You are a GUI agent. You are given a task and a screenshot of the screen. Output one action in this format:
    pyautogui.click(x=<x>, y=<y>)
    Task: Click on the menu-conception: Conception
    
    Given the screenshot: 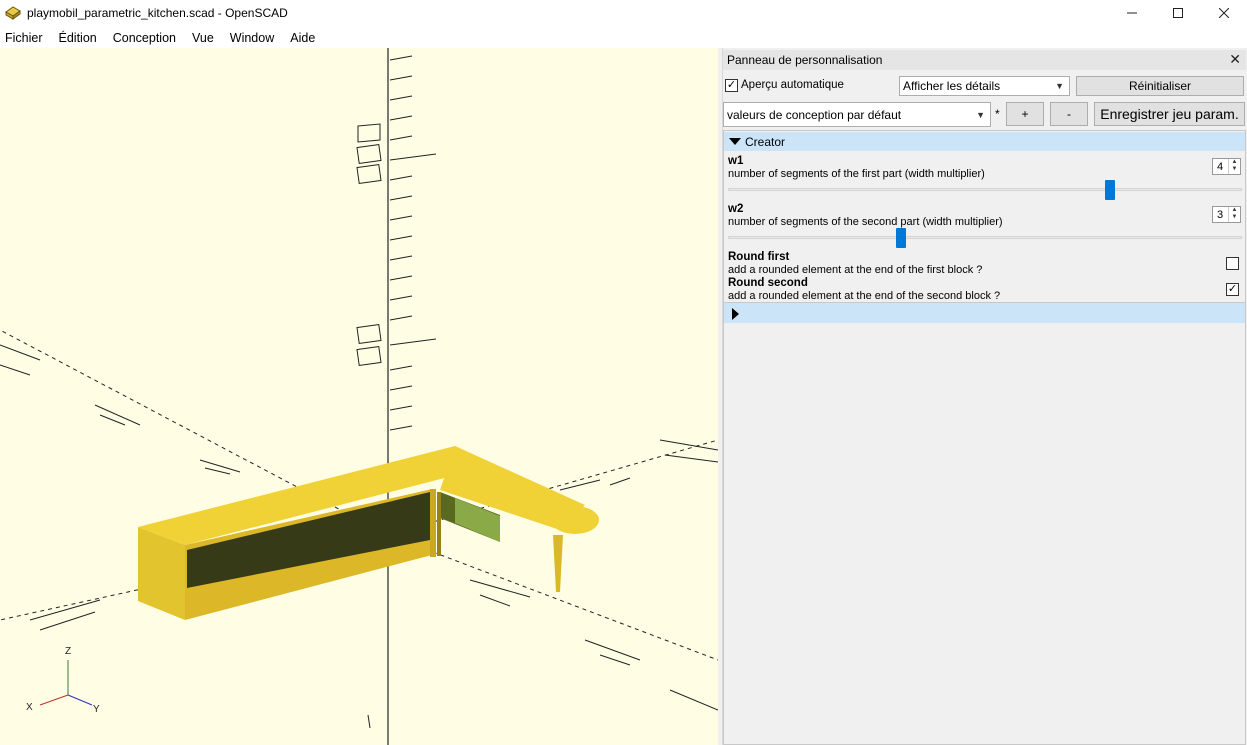 What is the action you would take?
    pyautogui.click(x=146, y=38)
    